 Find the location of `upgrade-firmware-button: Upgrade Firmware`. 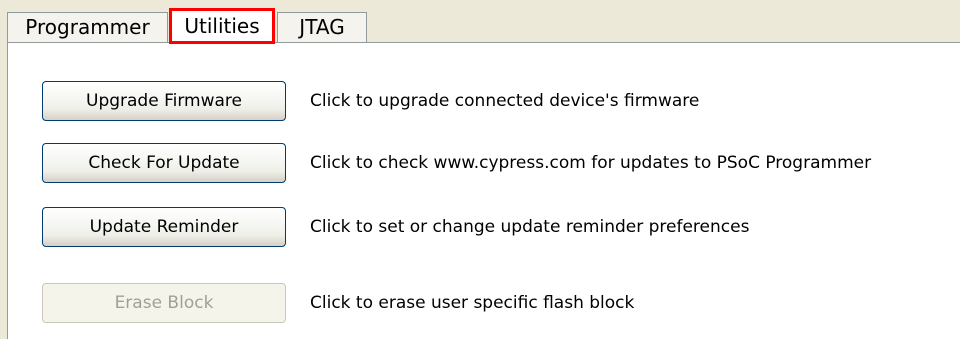

upgrade-firmware-button: Upgrade Firmware is located at coordinates (164, 101).